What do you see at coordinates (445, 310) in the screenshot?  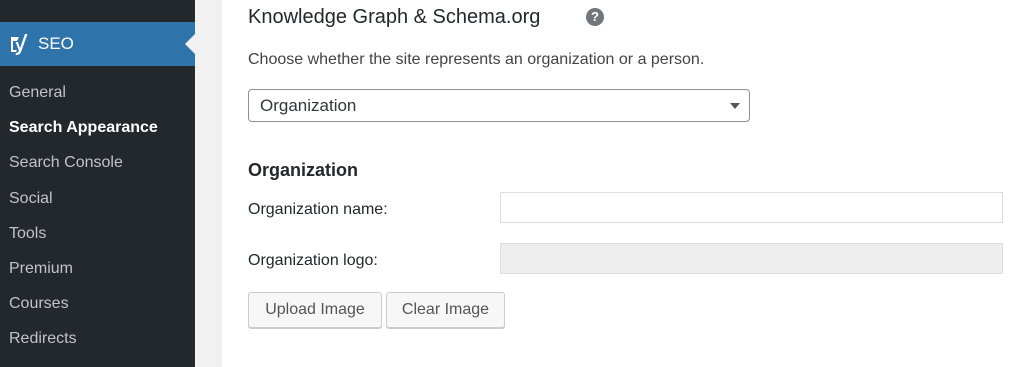 I see `clear-image-button: Clear Image` at bounding box center [445, 310].